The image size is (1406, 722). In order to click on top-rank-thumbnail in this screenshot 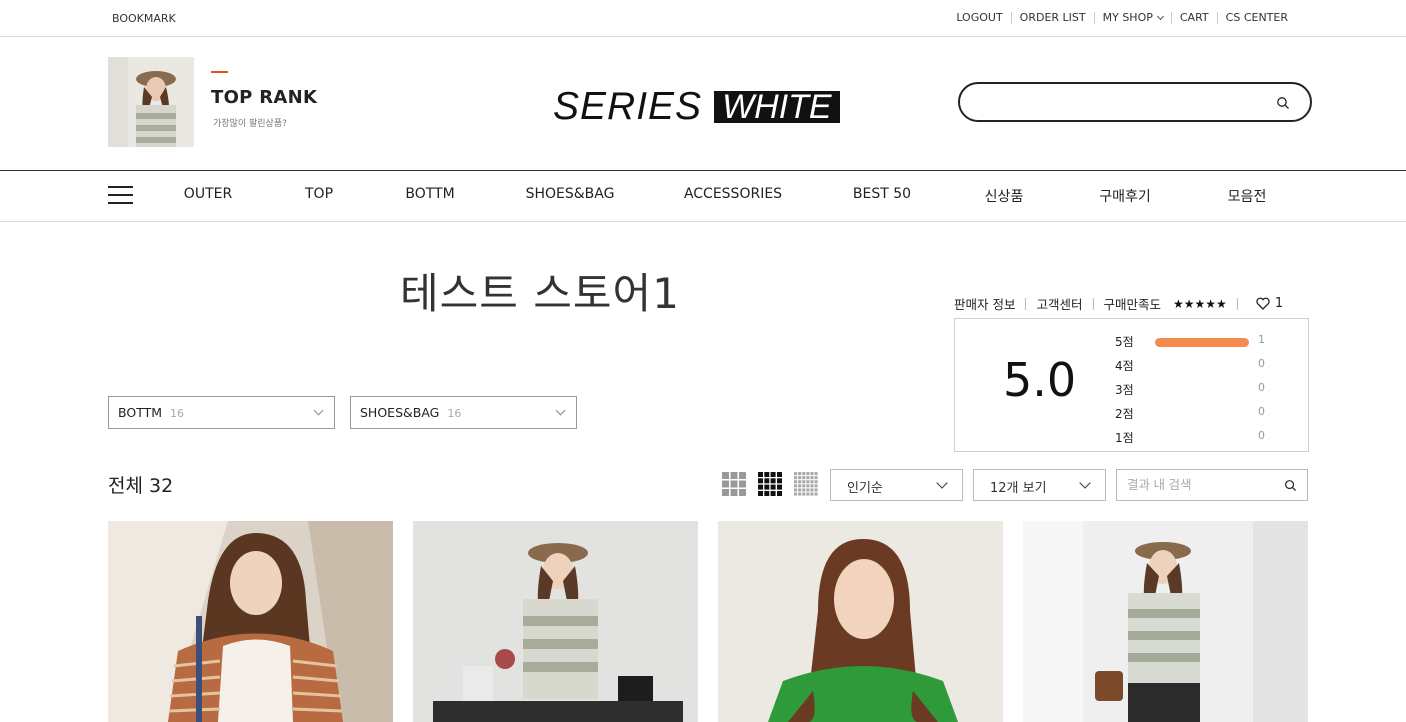, I will do `click(151, 102)`.